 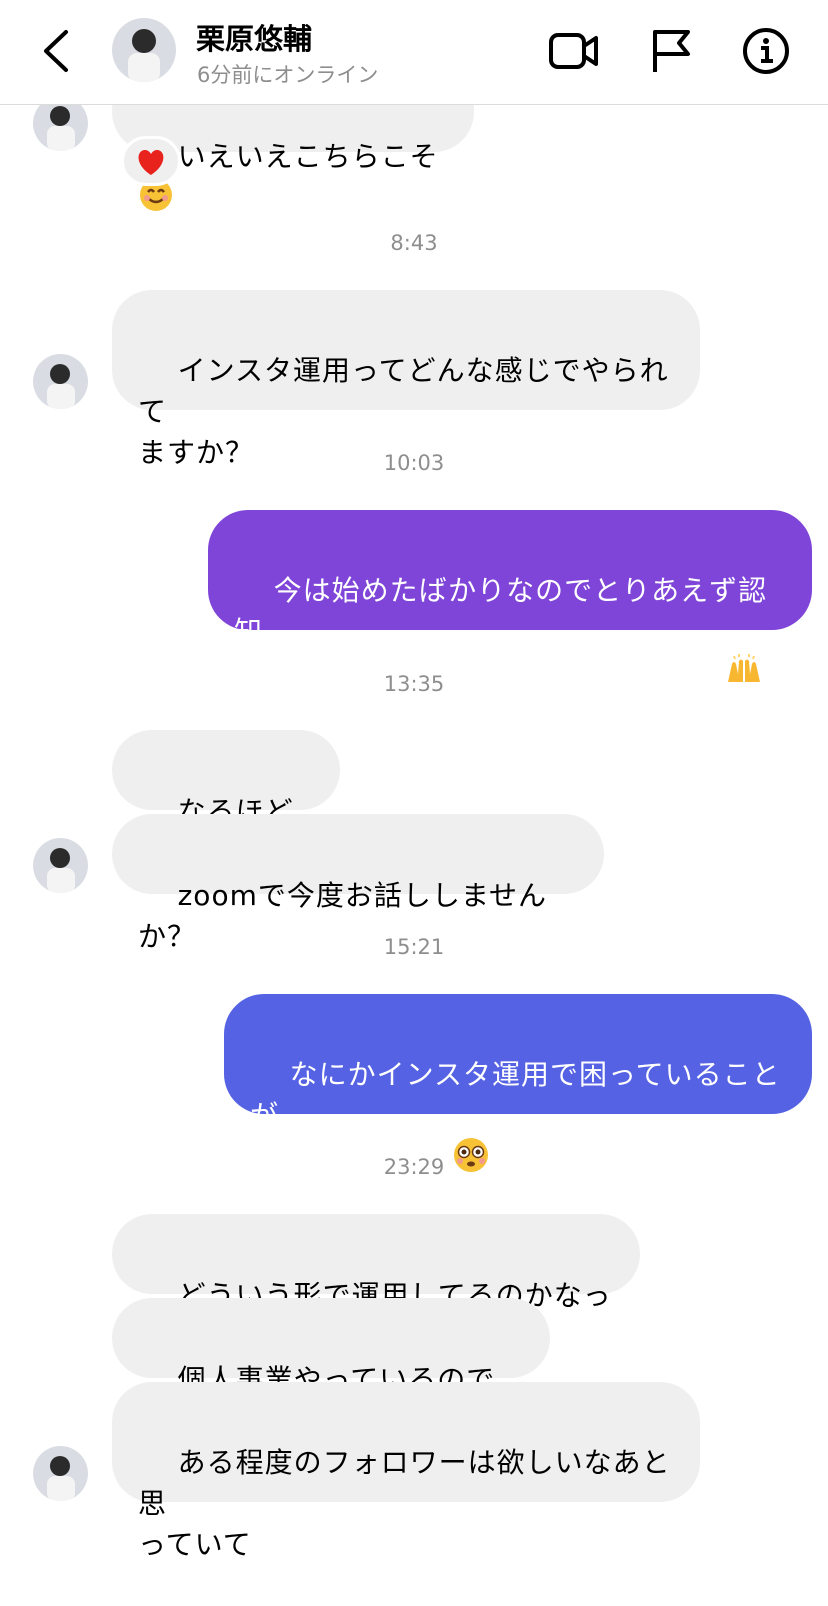 I want to click on message-bubble-outgoing: 今は始めたばかりなのでとりあえず認知 度を上げるように心がけてやってます, so click(x=510, y=601).